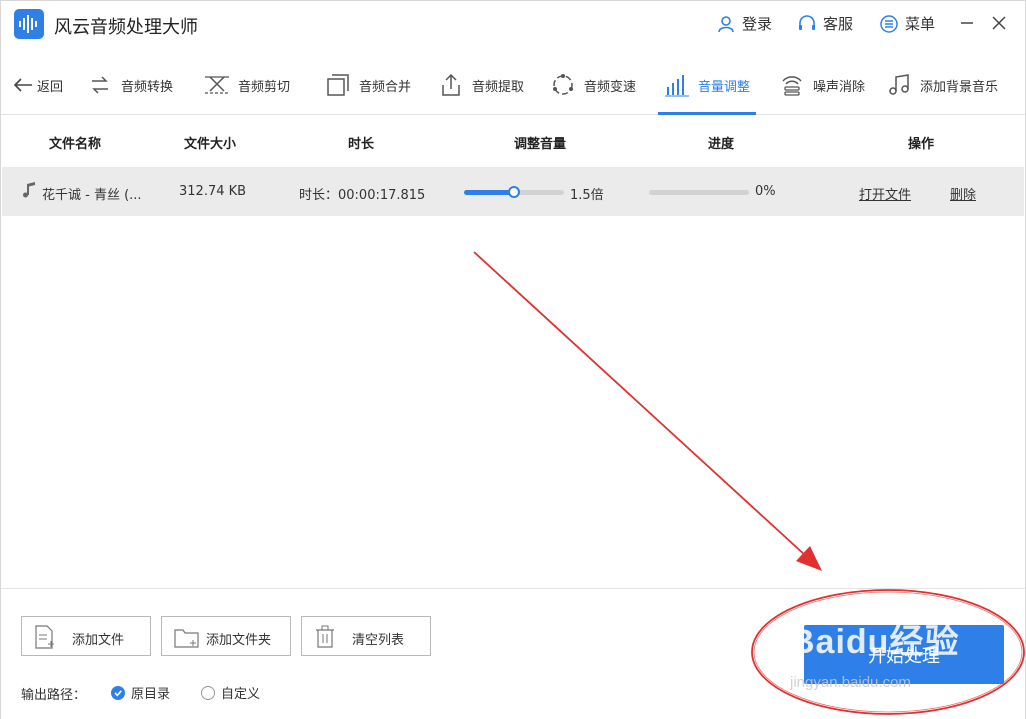 The image size is (1026, 719). Describe the element at coordinates (118, 692) in the screenshot. I see `radio-checked-icon` at that location.